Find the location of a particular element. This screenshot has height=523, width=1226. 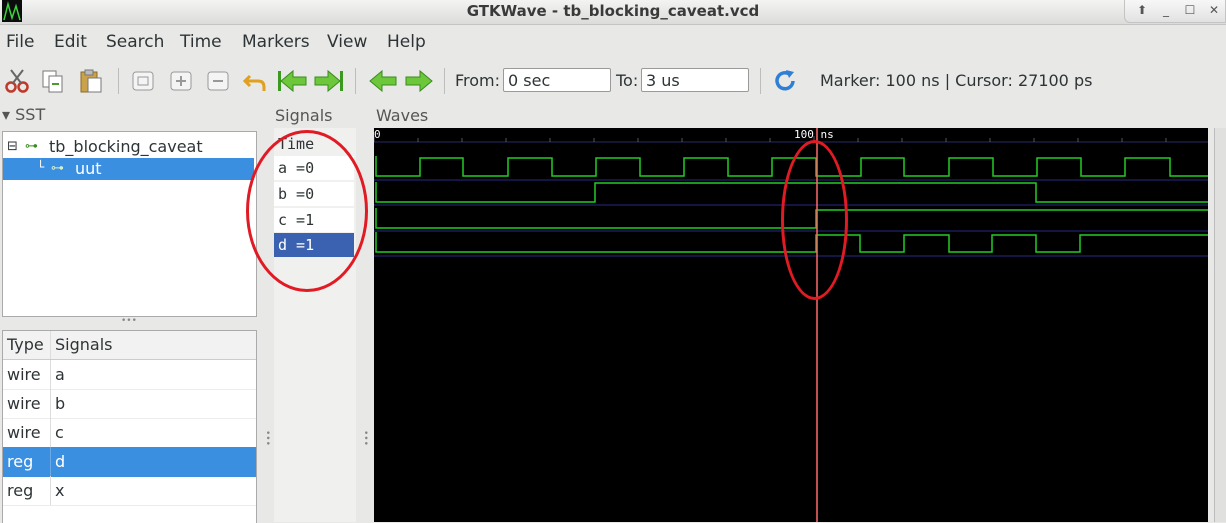

cut-icon is located at coordinates (17, 81).